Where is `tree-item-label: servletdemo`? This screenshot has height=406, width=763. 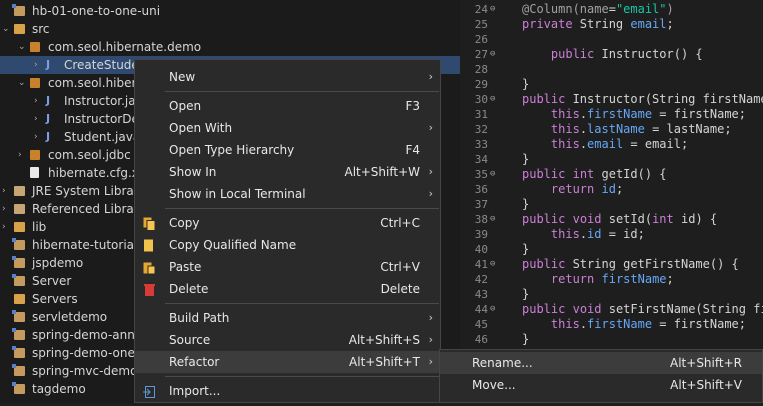
tree-item-label: servletdemo is located at coordinates (70, 317).